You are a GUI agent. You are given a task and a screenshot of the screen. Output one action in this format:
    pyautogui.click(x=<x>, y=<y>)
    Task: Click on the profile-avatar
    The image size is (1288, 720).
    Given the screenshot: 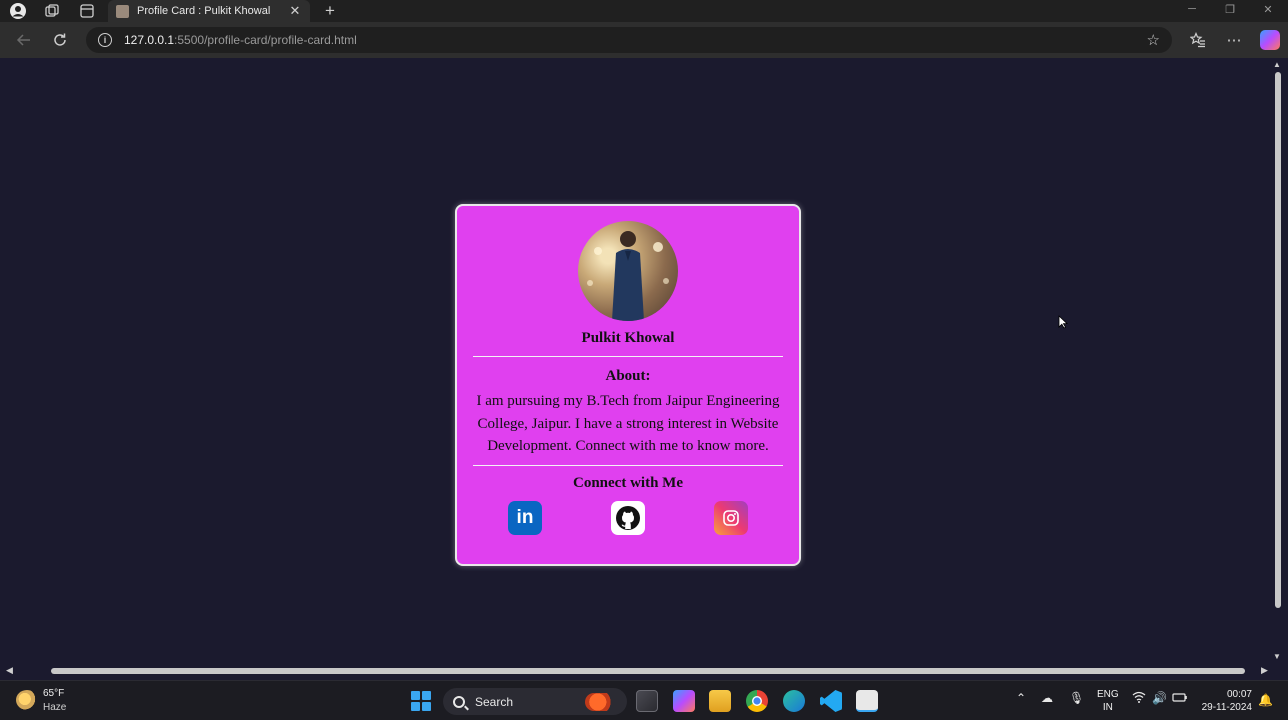 What is the action you would take?
    pyautogui.click(x=628, y=271)
    